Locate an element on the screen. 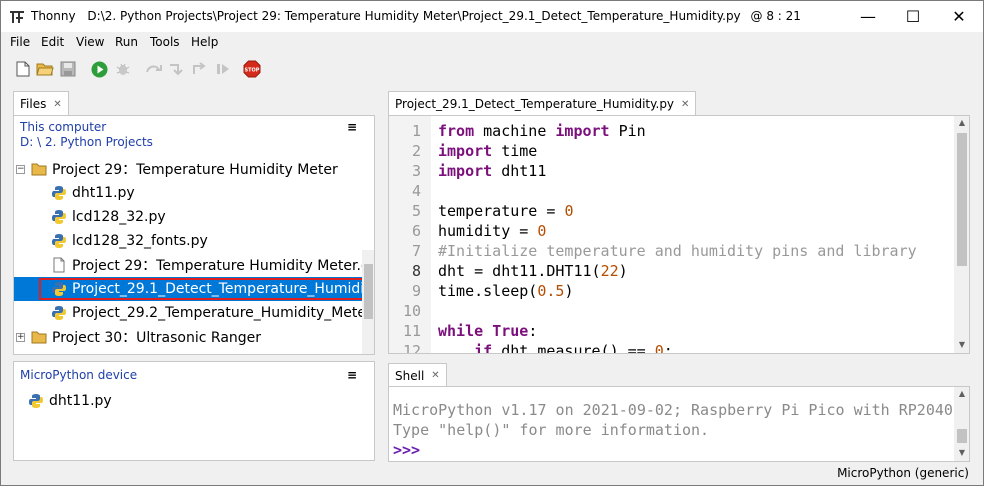 The image size is (984, 486). editor-scrollbar: ▲ ▼ is located at coordinates (961, 234).